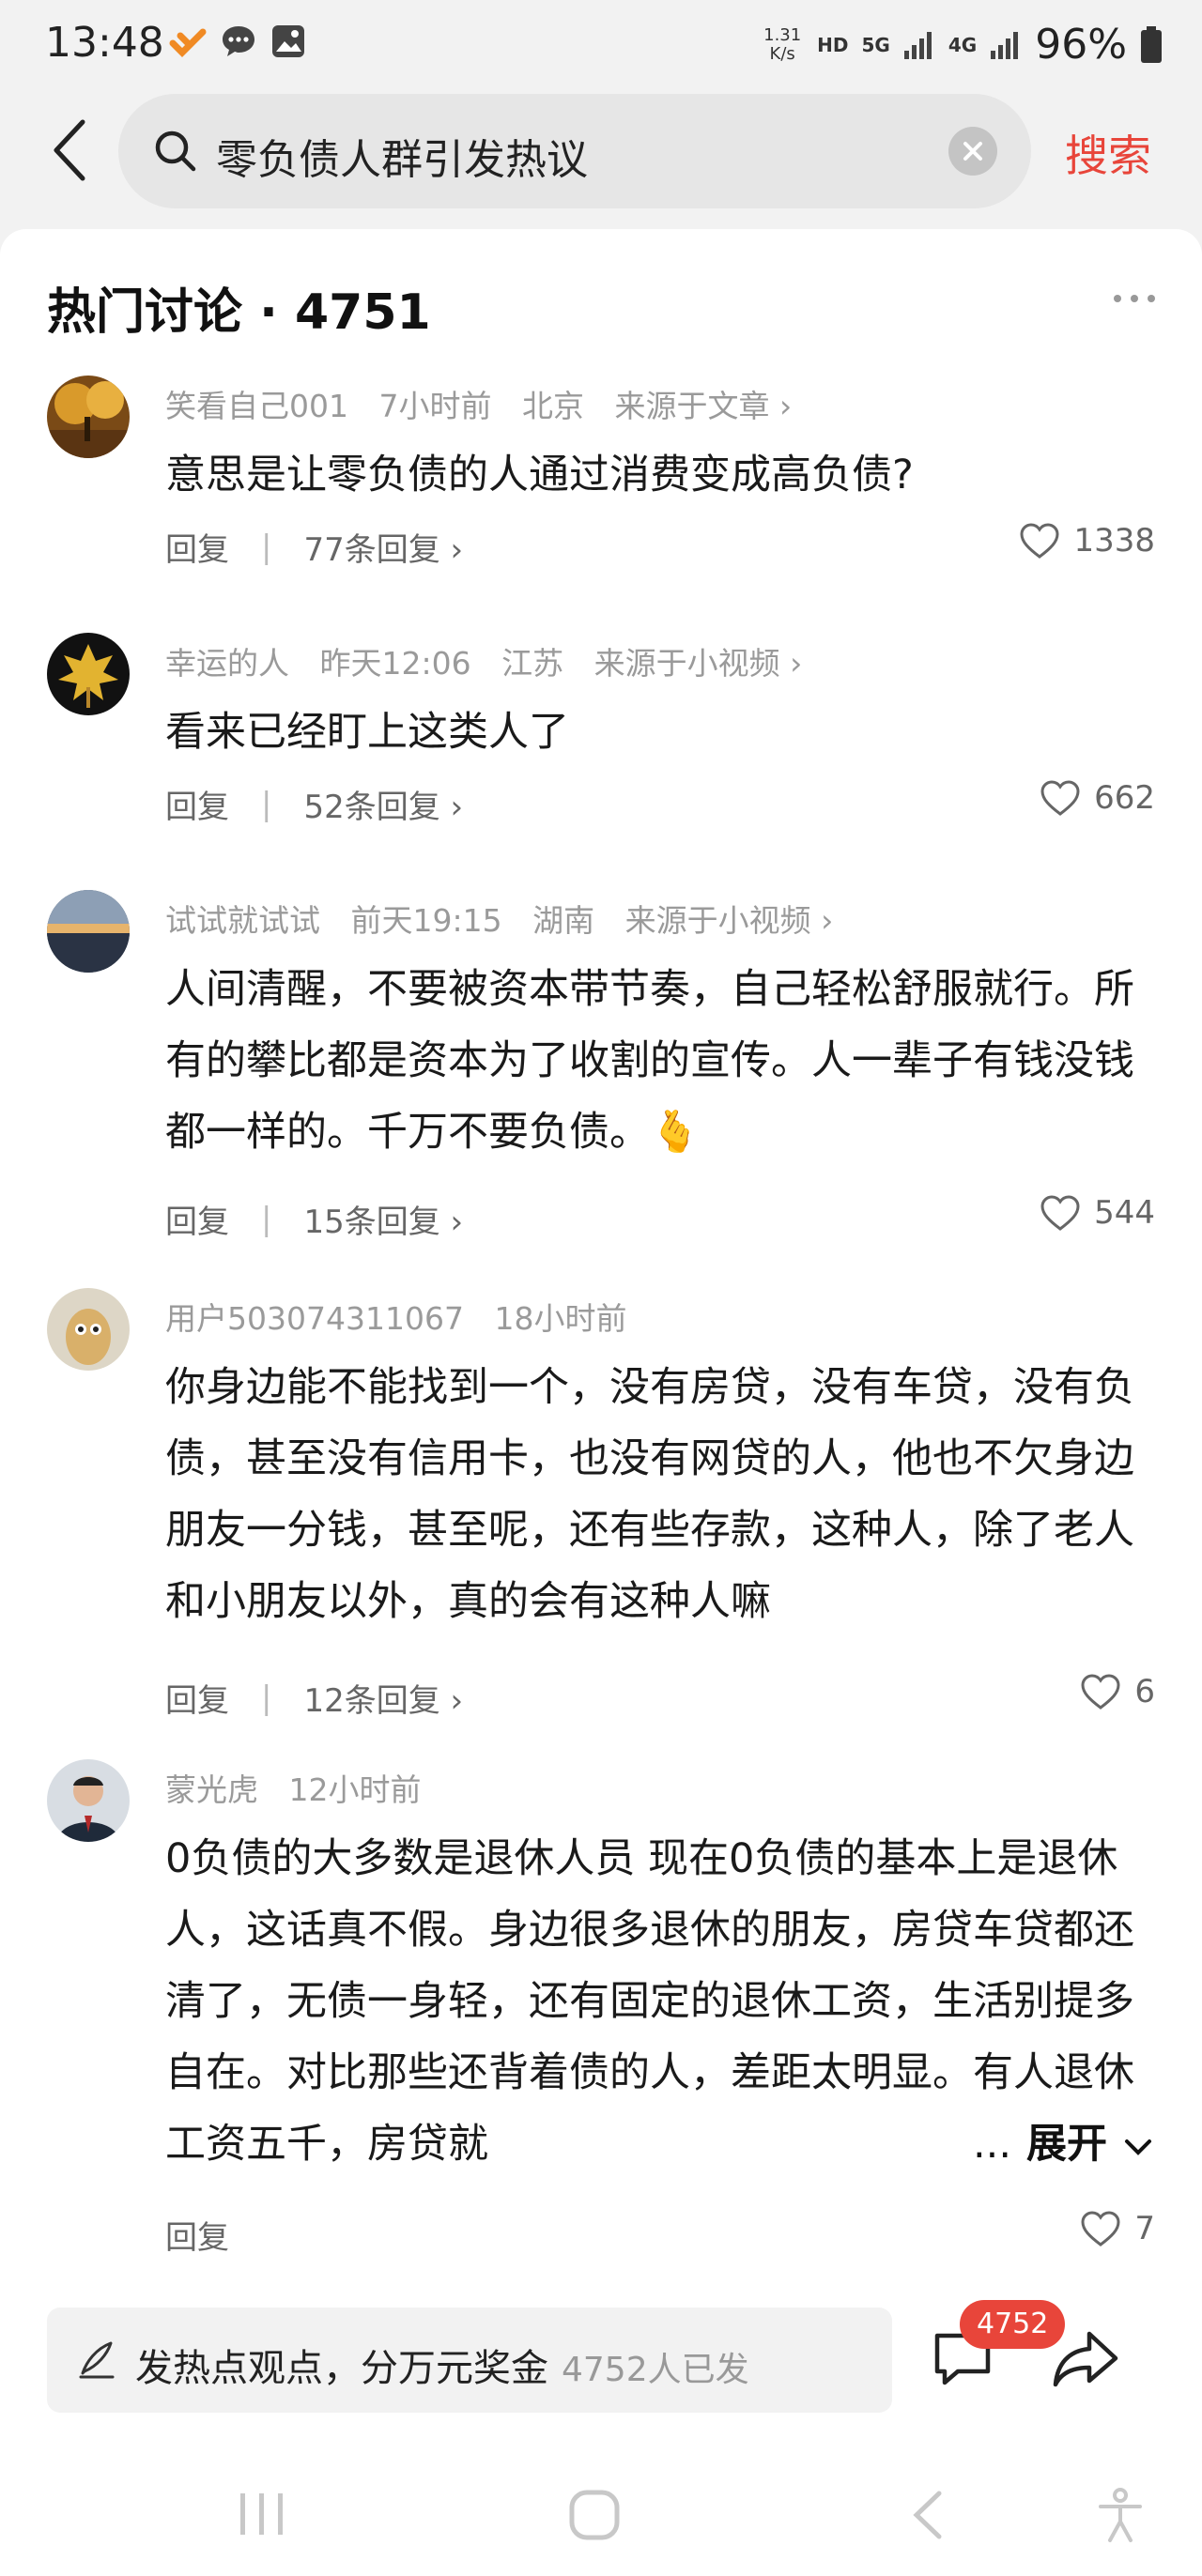 The width and height of the screenshot is (1202, 2576). I want to click on battery-percent: 96%, so click(1081, 45).